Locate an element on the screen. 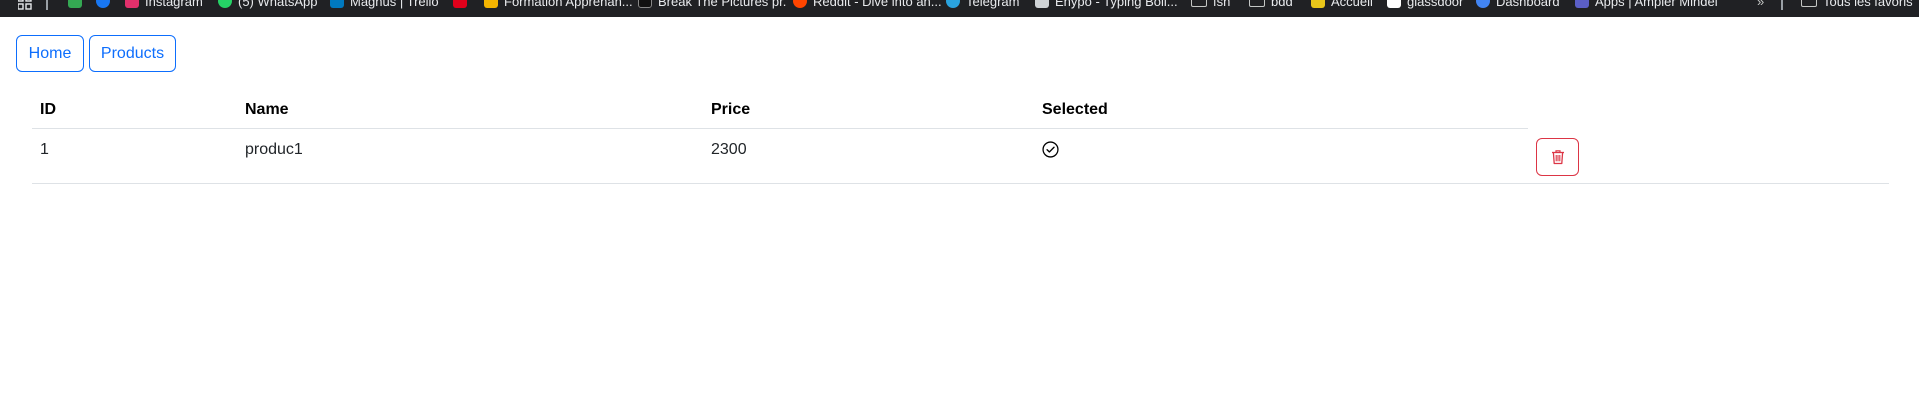 The width and height of the screenshot is (1919, 403). bookmark-trello: Magnus | Trello is located at coordinates (384, 4).